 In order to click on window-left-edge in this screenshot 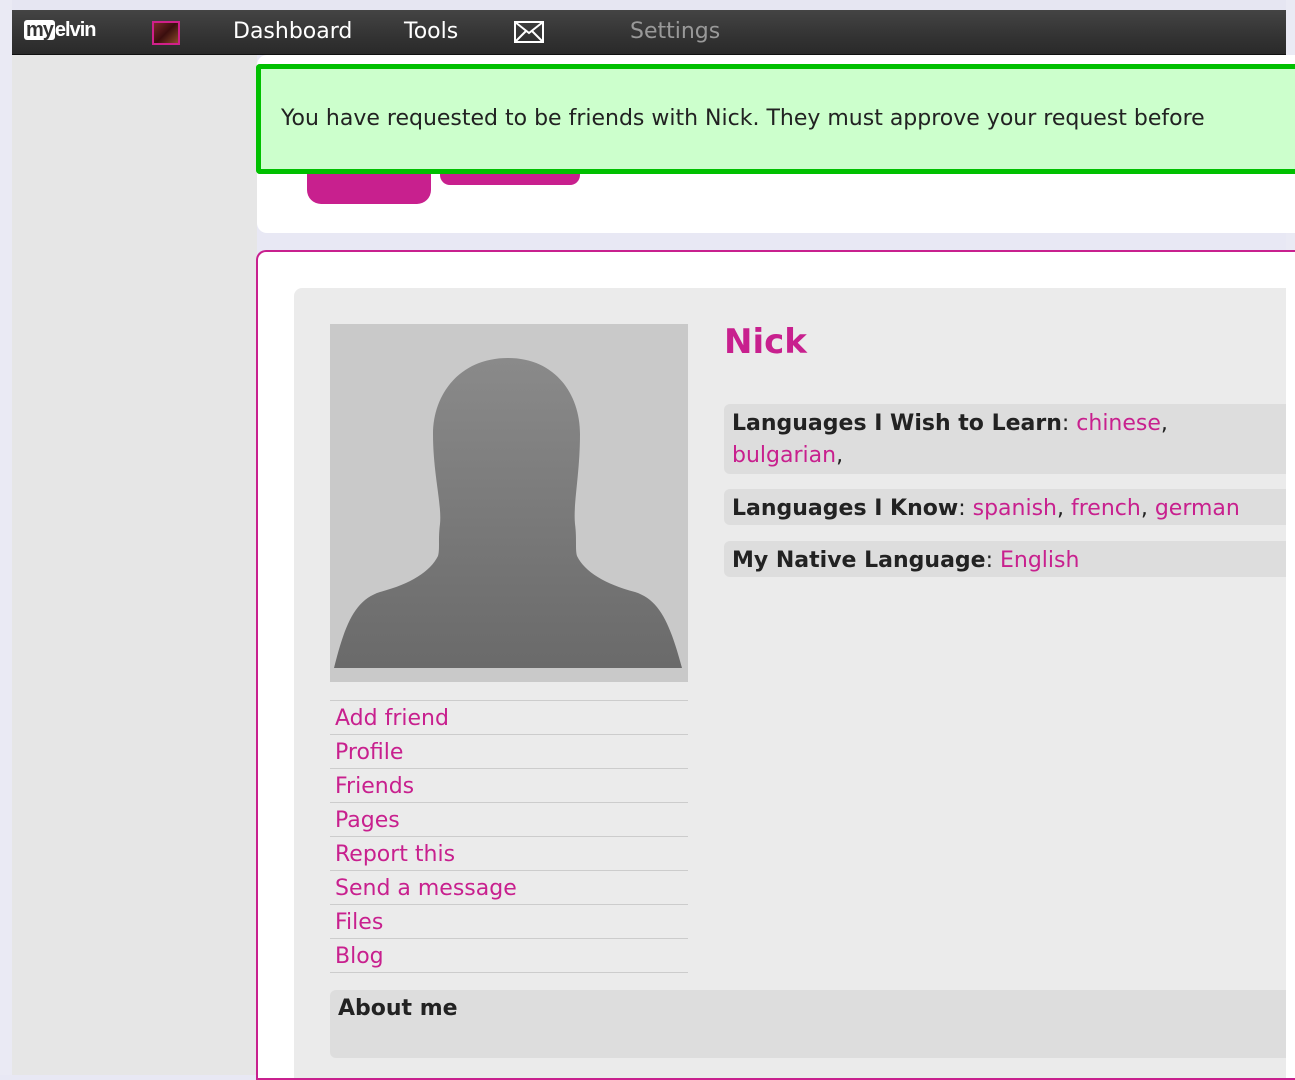, I will do `click(6, 537)`.